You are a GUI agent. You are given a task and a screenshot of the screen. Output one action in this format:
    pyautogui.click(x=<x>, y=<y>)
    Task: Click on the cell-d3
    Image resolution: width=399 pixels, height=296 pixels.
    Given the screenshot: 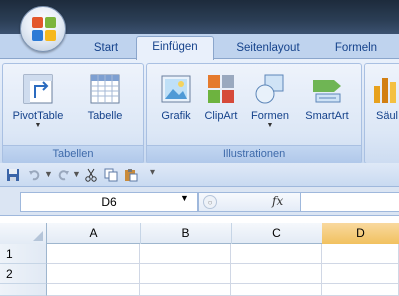 What is the action you would take?
    pyautogui.click(x=360, y=290)
    